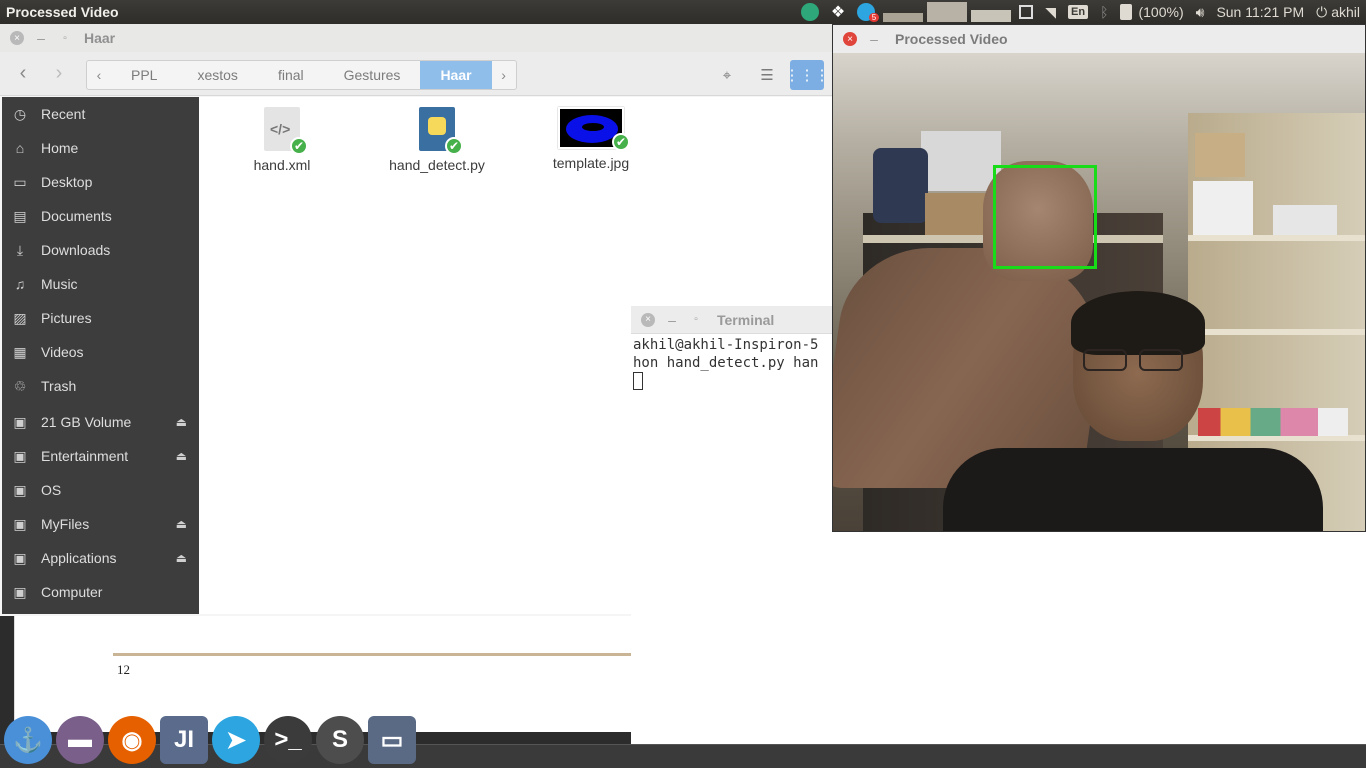 Image resolution: width=1366 pixels, height=768 pixels. Describe the element at coordinates (903, 12) in the screenshot. I see `system-monitor-cpu` at that location.